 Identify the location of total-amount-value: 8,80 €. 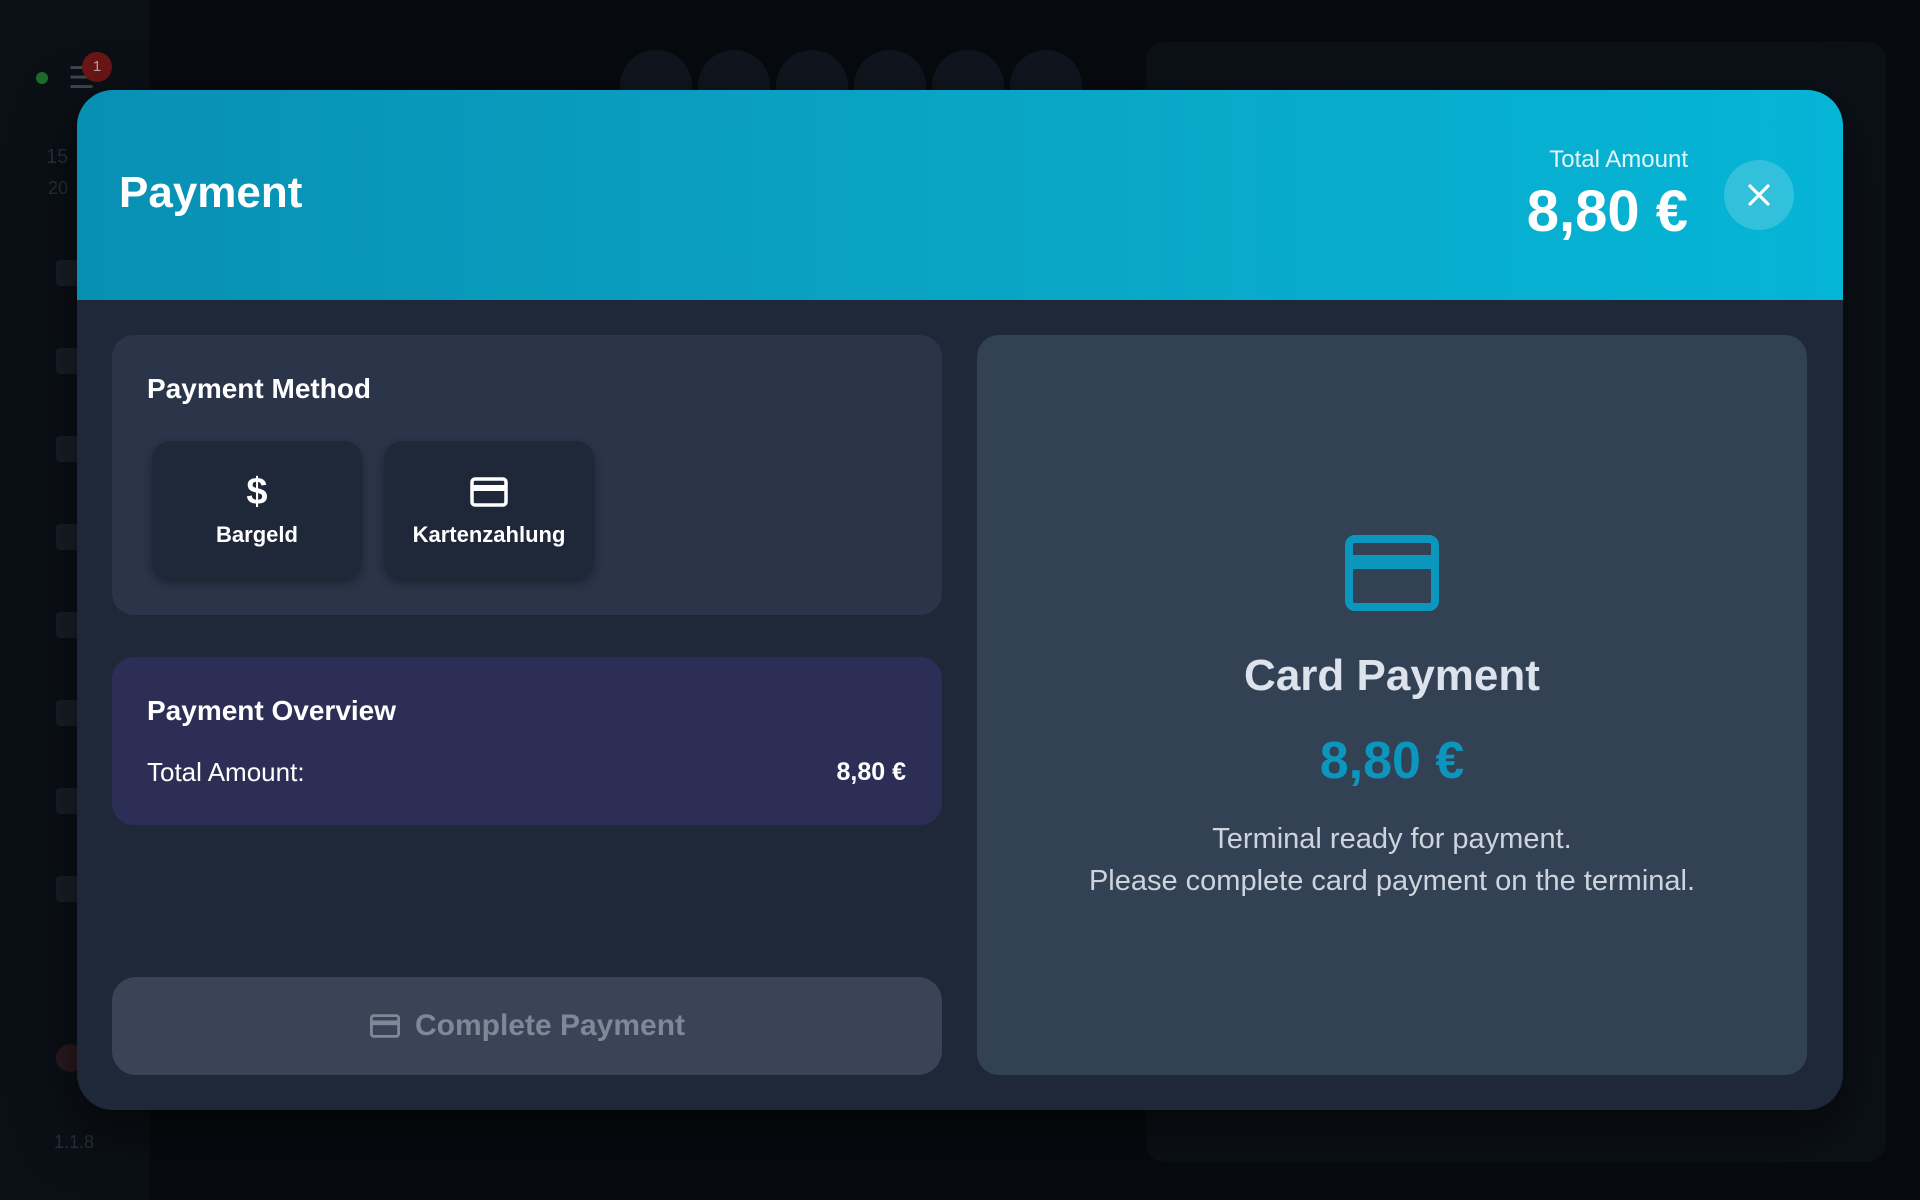
(1607, 211).